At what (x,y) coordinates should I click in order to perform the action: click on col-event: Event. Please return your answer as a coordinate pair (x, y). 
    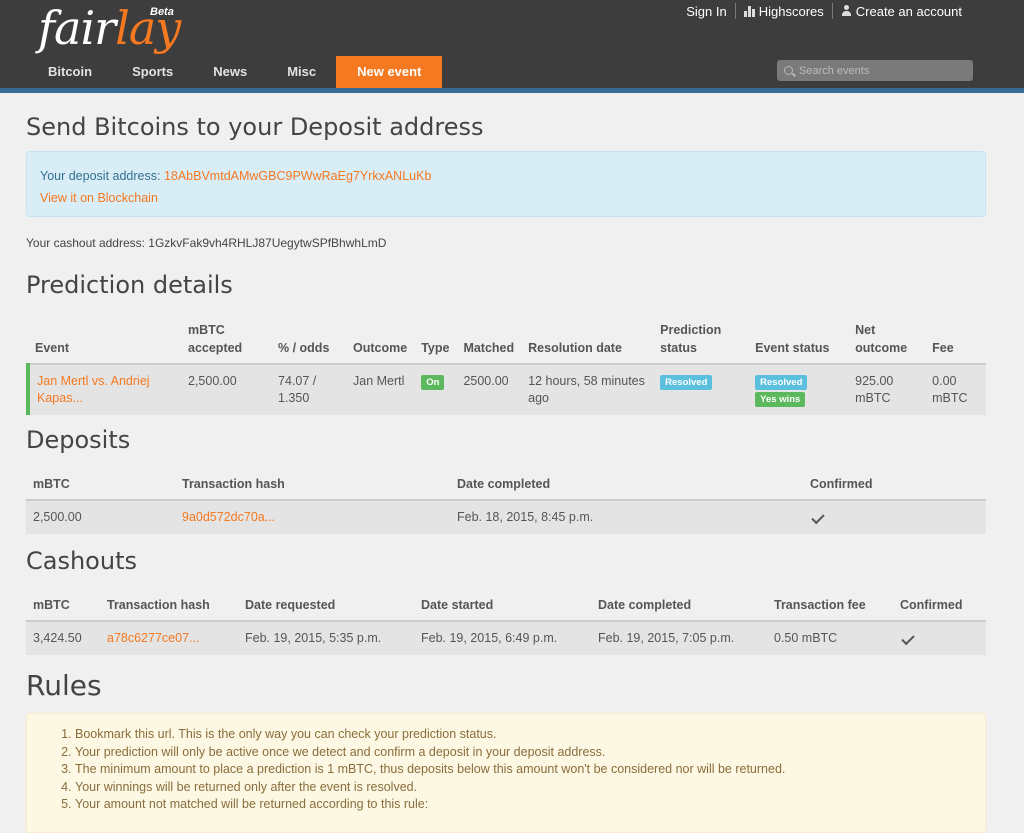
    Looking at the image, I should click on (104, 340).